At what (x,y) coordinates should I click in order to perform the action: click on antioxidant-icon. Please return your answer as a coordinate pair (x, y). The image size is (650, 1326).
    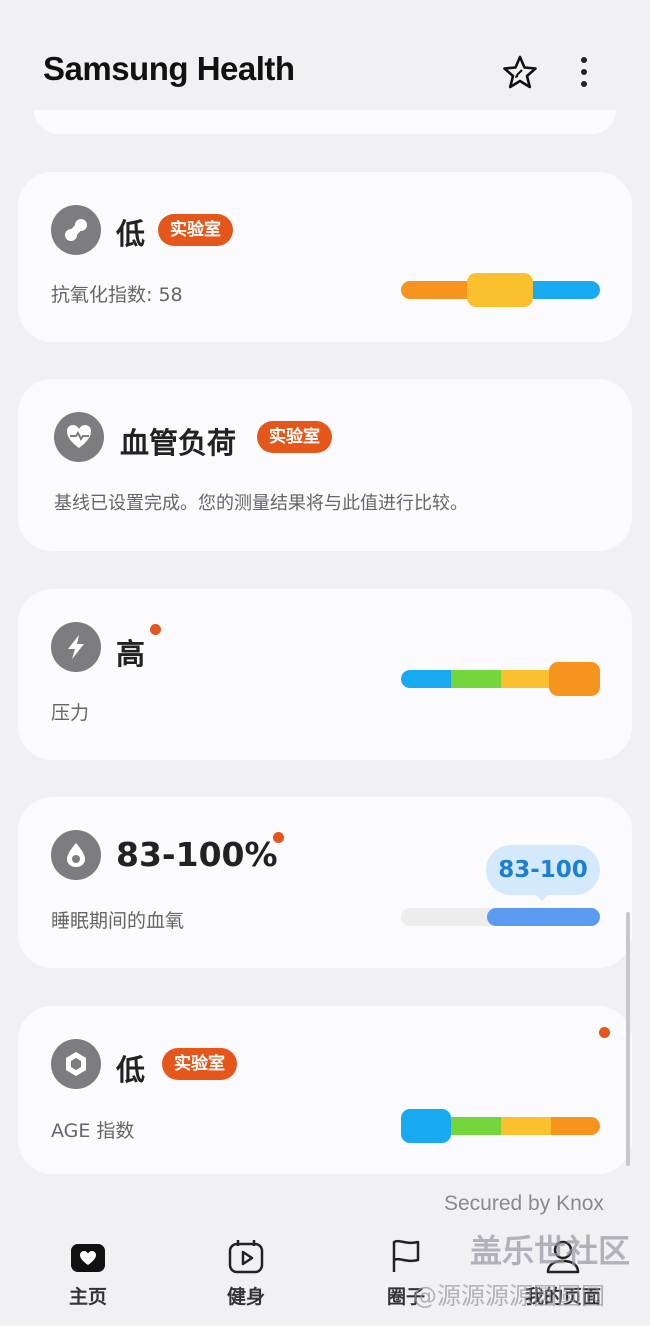
    Looking at the image, I should click on (76, 230).